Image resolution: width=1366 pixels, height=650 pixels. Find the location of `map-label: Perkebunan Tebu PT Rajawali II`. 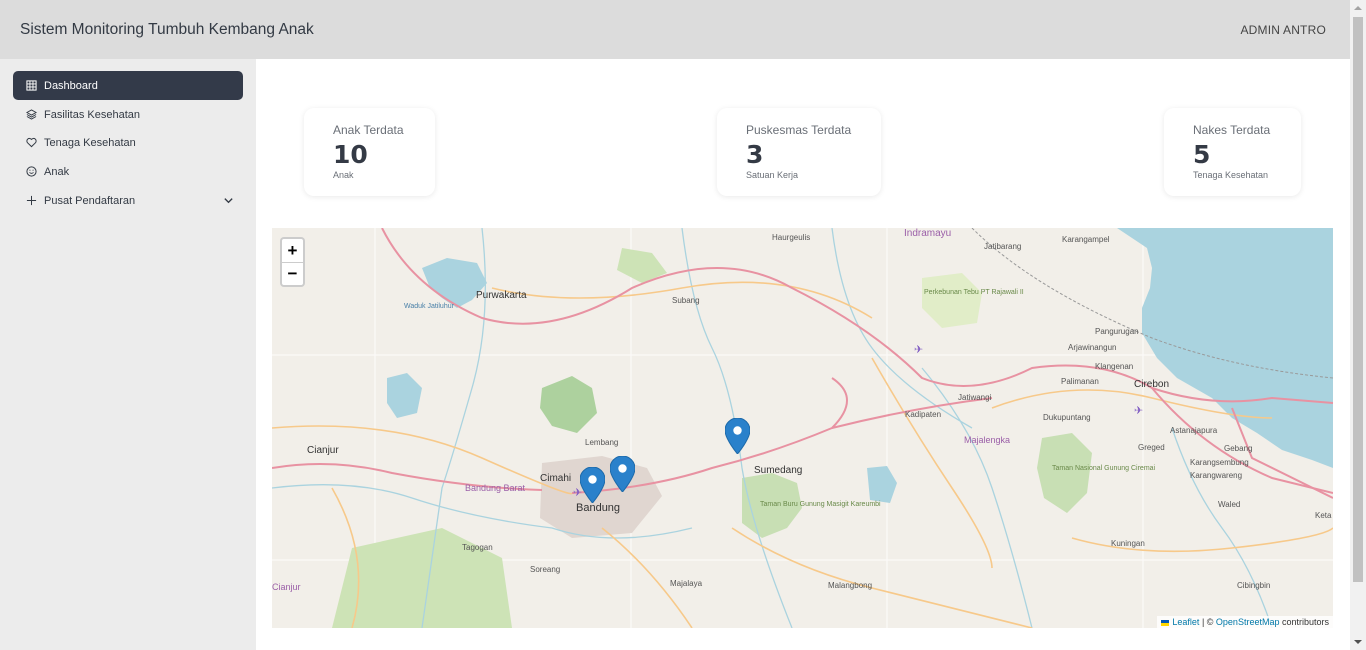

map-label: Perkebunan Tebu PT Rajawali II is located at coordinates (974, 292).